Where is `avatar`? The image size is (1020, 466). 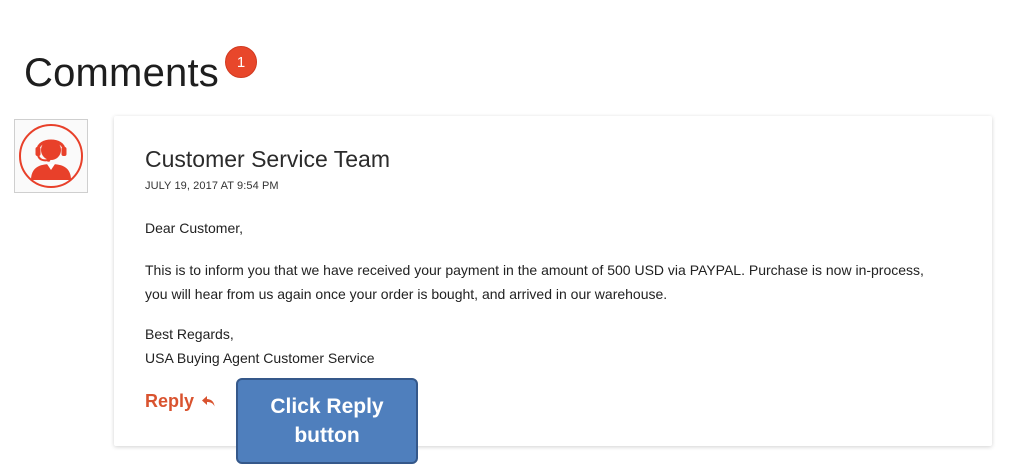 avatar is located at coordinates (51, 156).